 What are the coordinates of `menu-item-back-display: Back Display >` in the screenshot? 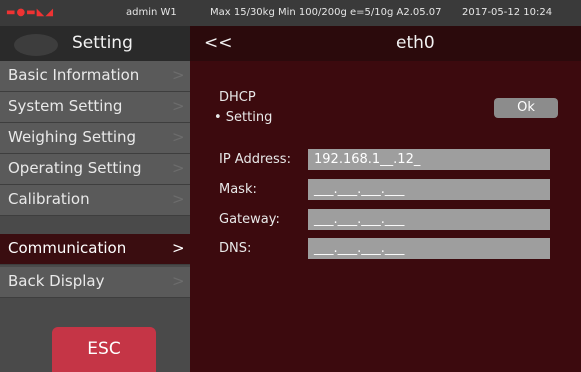 It's located at (95, 282).